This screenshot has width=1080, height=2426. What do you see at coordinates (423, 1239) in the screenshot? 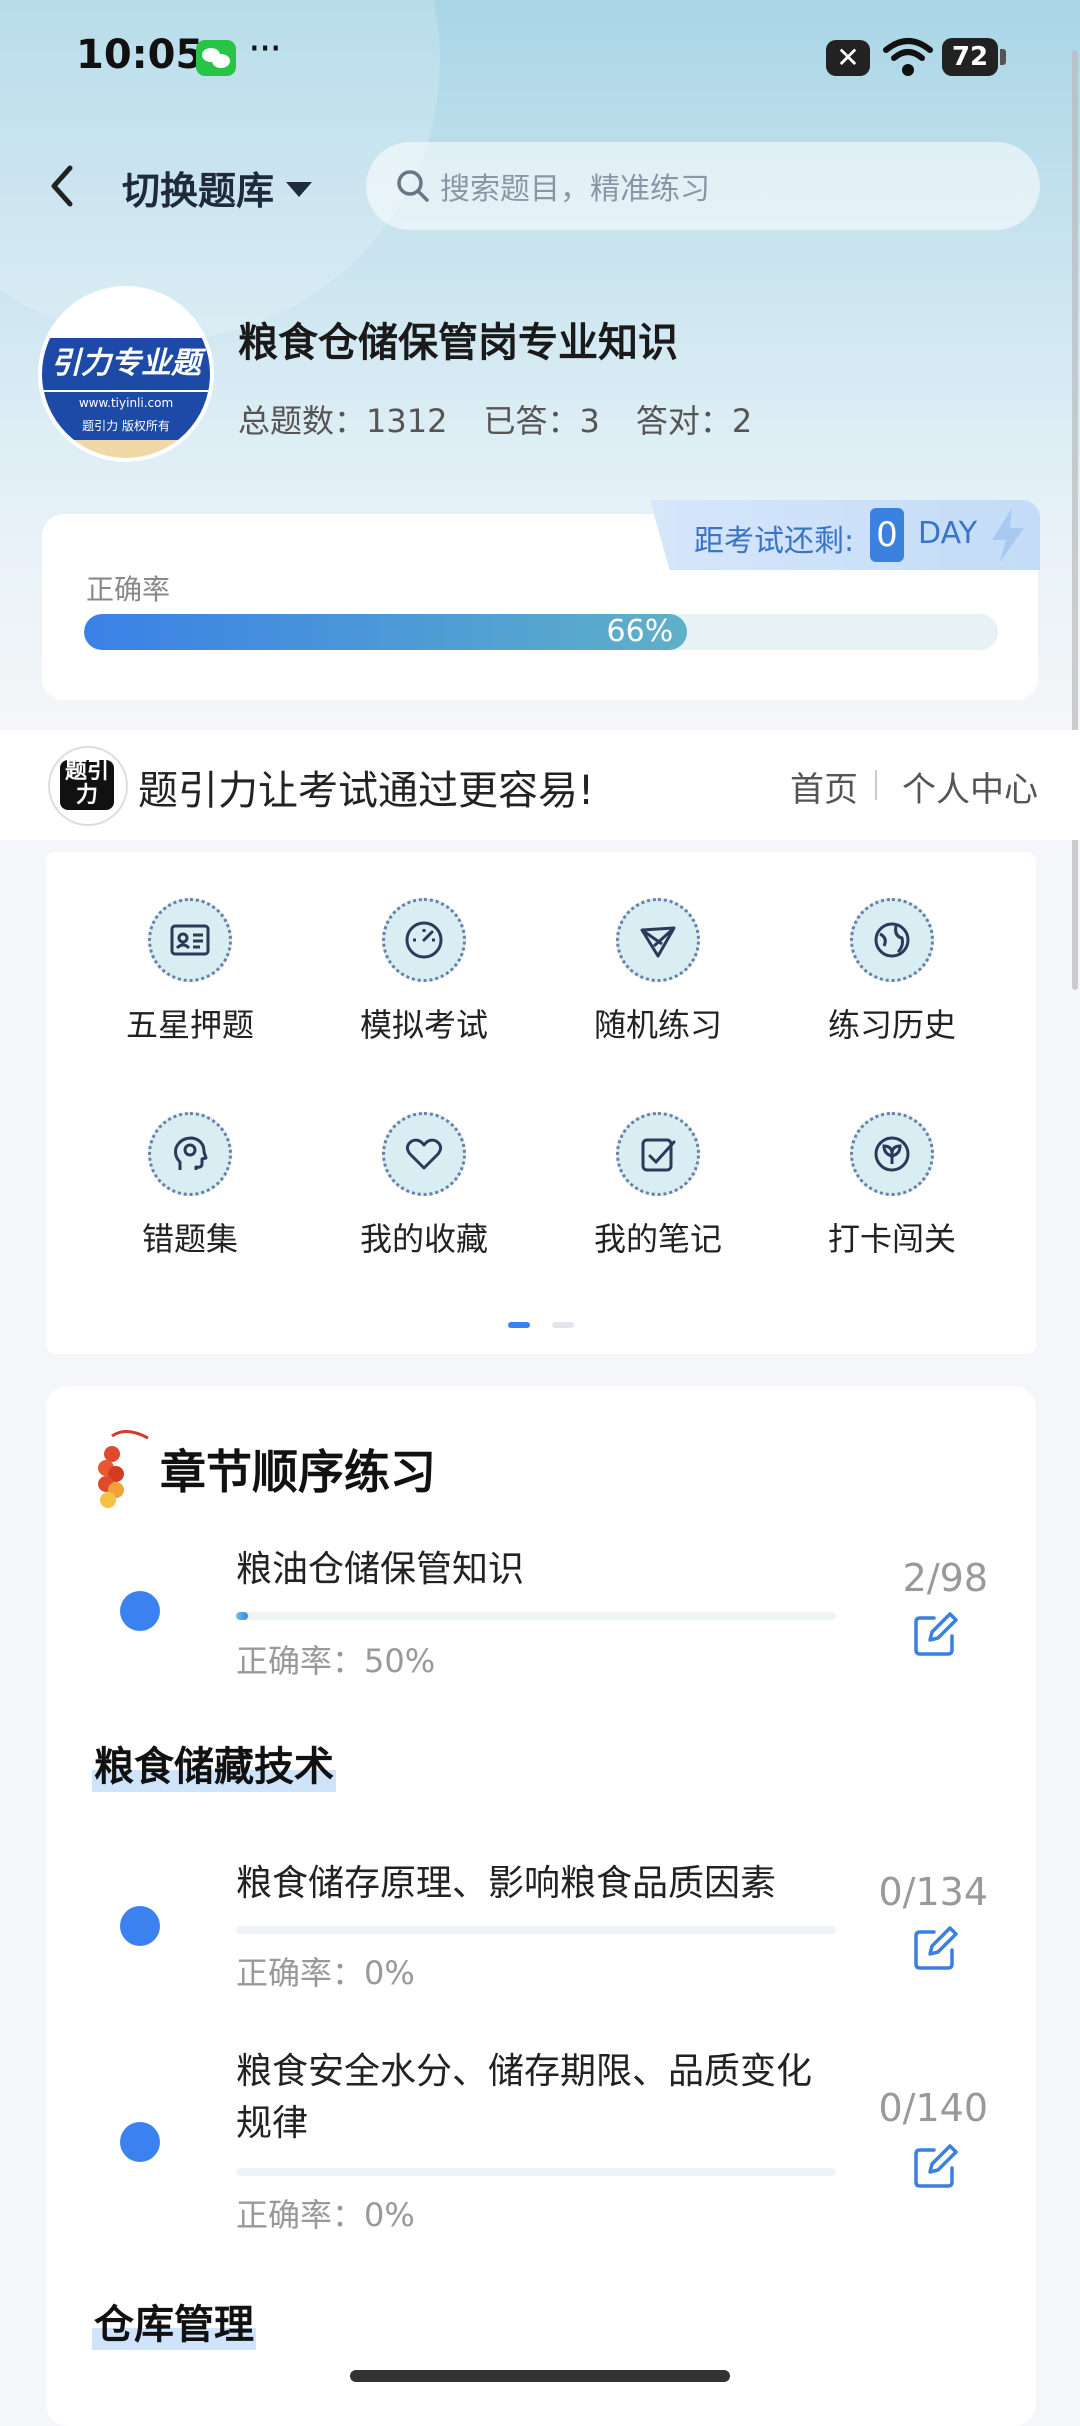
I see `feature-label: 我的收藏` at bounding box center [423, 1239].